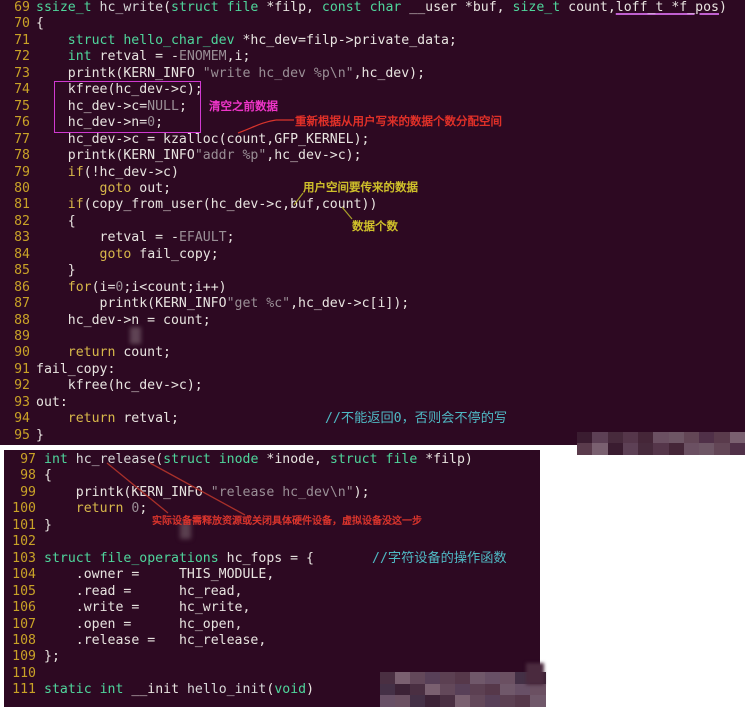  I want to click on code-line: 70 {, so click(22, 24).